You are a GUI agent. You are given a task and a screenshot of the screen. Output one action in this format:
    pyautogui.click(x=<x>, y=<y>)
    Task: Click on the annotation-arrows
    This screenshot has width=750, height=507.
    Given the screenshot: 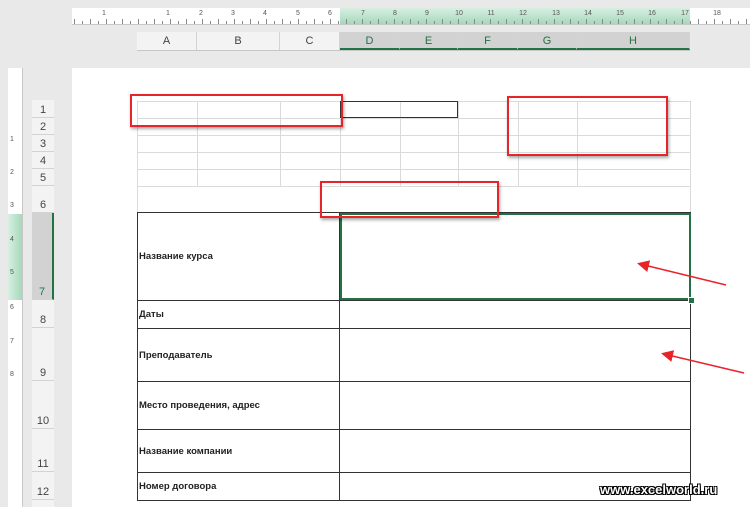 What is the action you would take?
    pyautogui.click(x=691, y=317)
    